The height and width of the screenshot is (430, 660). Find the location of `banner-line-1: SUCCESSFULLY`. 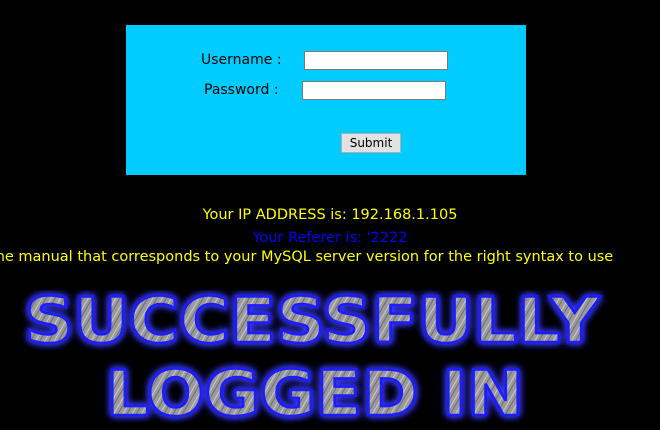

banner-line-1: SUCCESSFULLY is located at coordinates (313, 323).